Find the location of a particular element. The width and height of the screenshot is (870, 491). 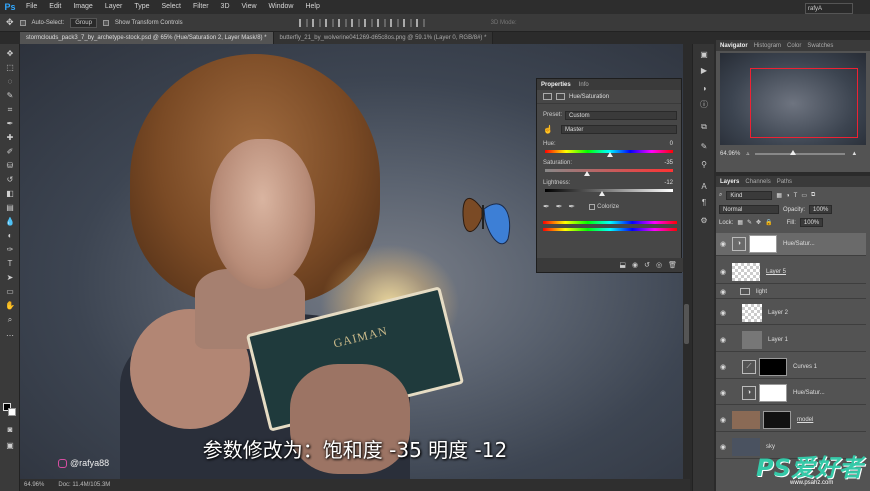

info-icon: ⓘ is located at coordinates (704, 105).